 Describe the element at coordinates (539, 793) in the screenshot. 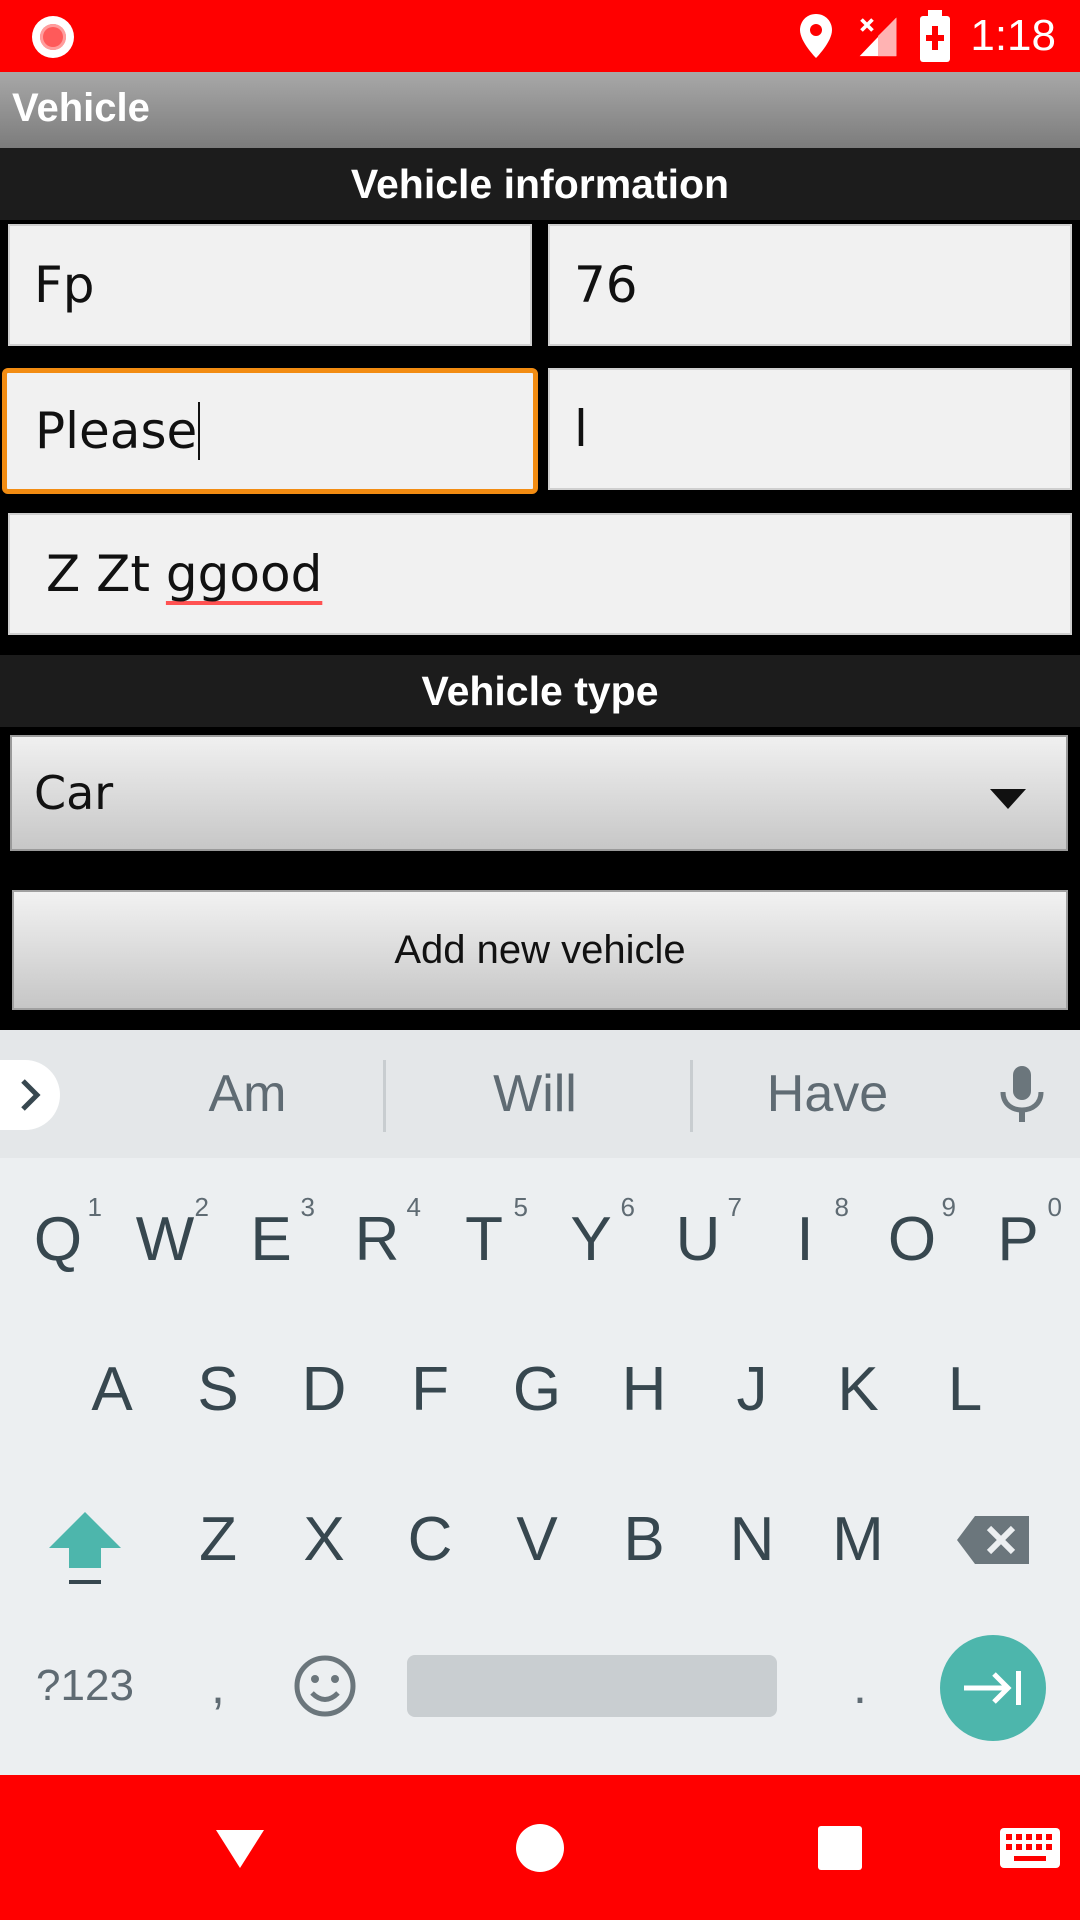

I see `vehicle-type-dropdown: Car` at that location.